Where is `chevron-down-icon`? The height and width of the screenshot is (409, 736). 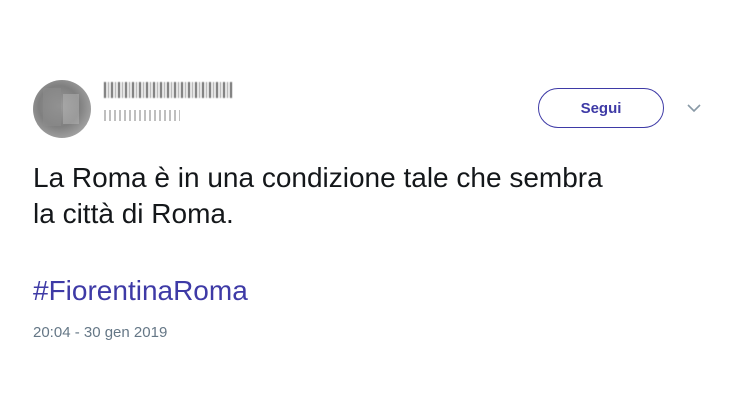 chevron-down-icon is located at coordinates (694, 108).